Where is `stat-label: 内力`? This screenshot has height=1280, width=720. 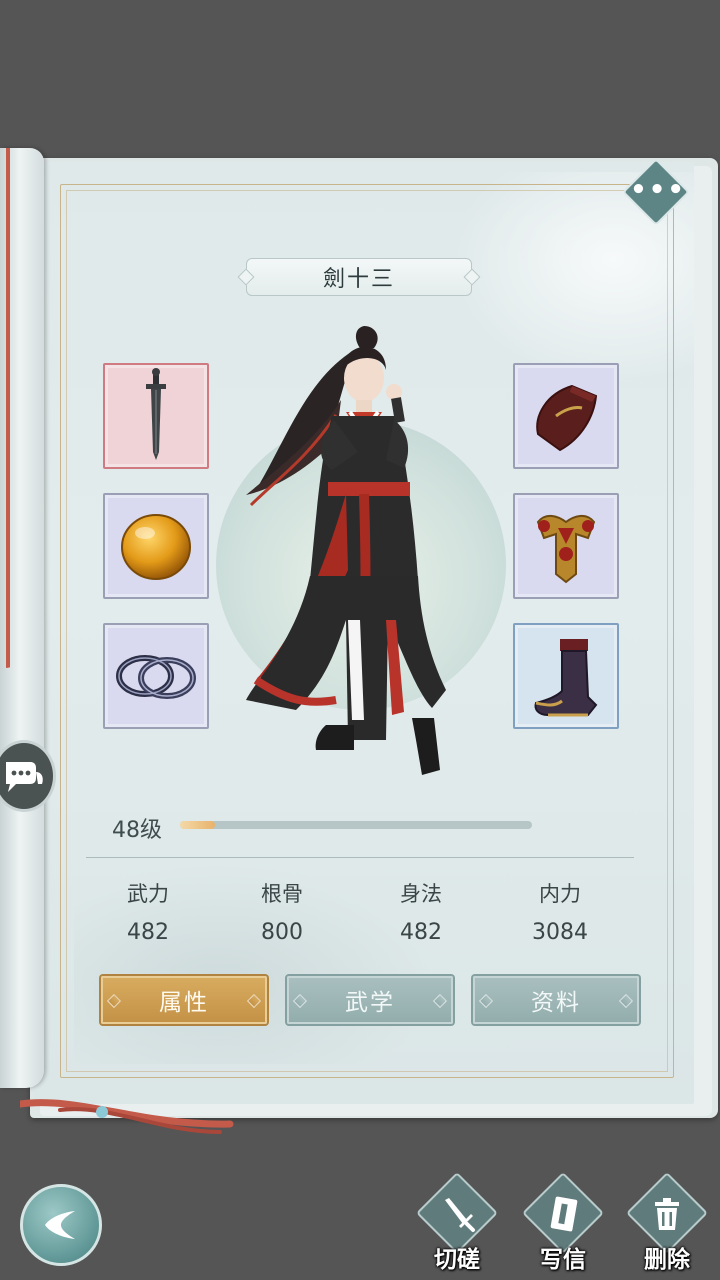 stat-label: 内力 is located at coordinates (560, 894).